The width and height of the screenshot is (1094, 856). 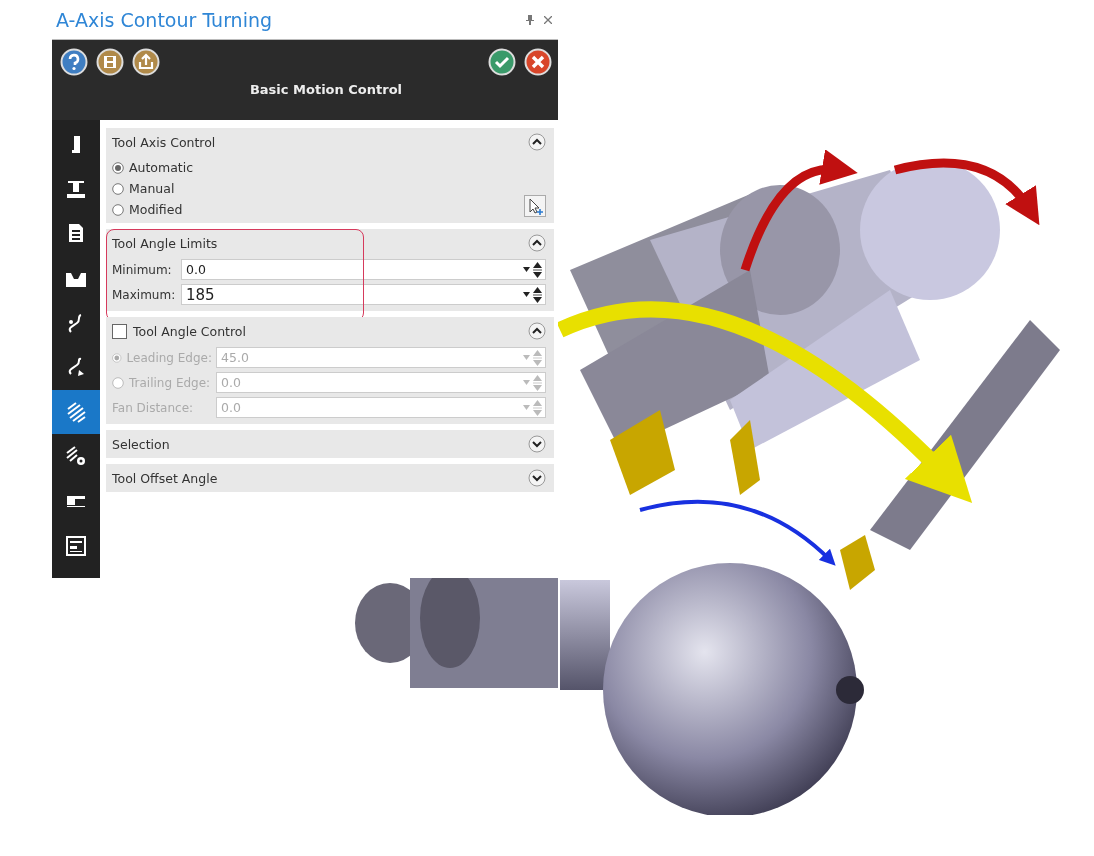 I want to click on field-label: Fan Distance:, so click(x=153, y=407).